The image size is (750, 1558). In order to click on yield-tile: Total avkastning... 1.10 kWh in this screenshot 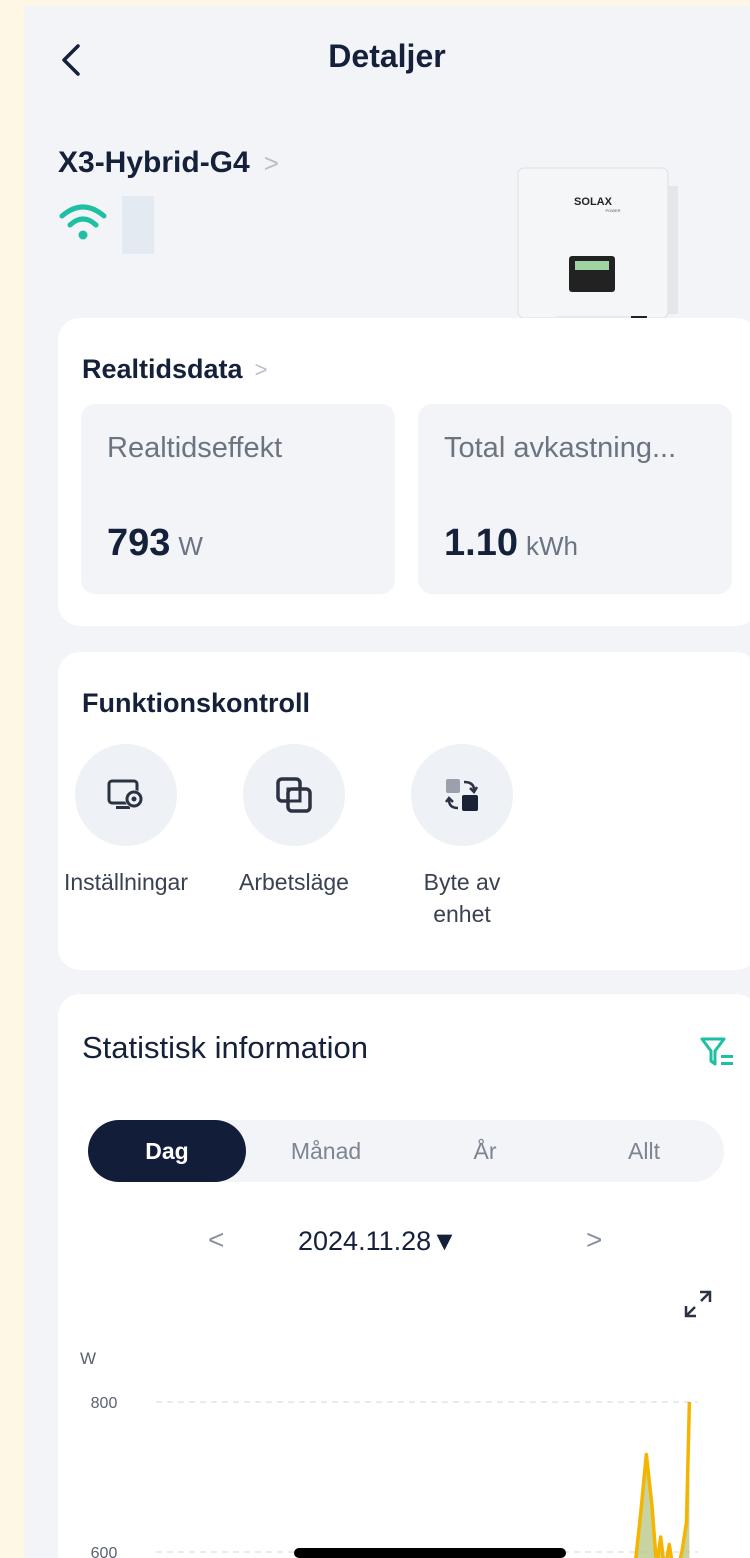, I will do `click(575, 499)`.